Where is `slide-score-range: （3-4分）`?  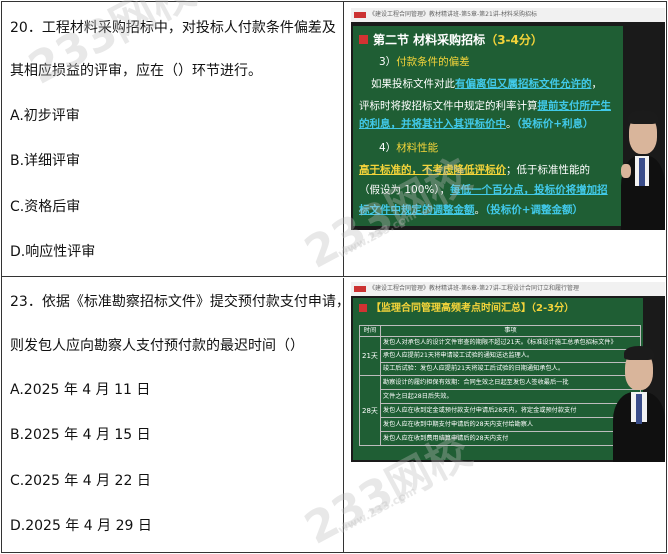
slide-score-range: （3-4分） is located at coordinates (514, 40).